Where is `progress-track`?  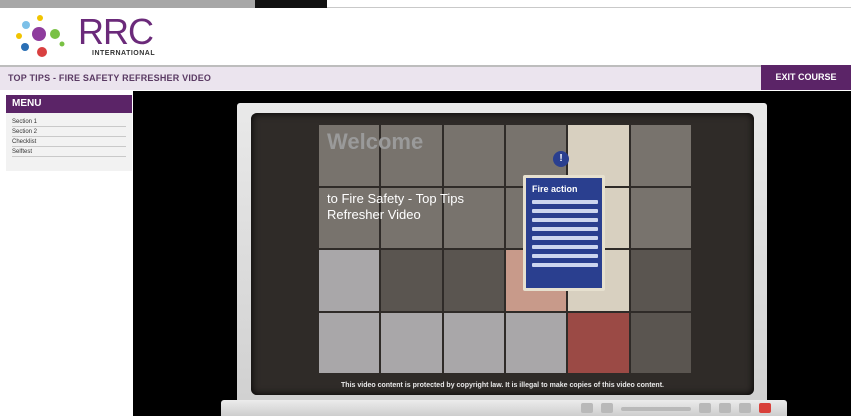 progress-track is located at coordinates (656, 409).